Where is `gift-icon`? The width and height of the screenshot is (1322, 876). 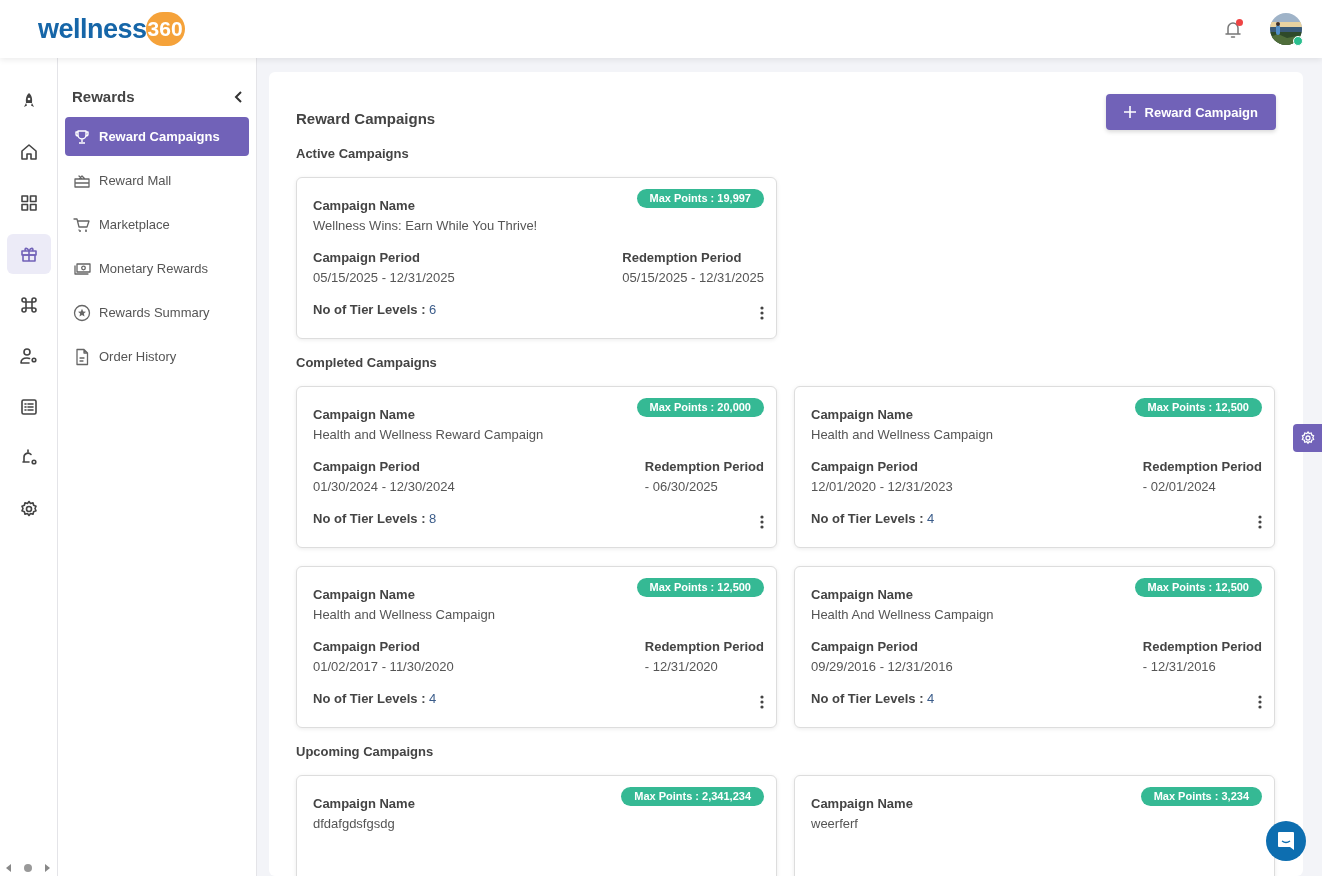 gift-icon is located at coordinates (28, 254).